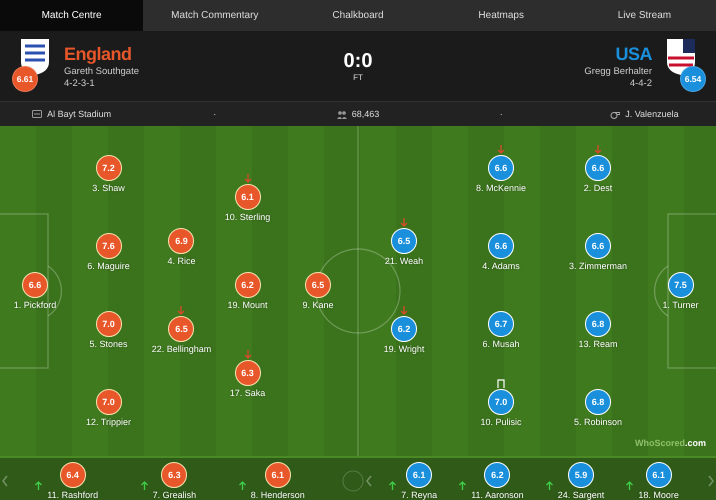 The width and height of the screenshot is (716, 500). What do you see at coordinates (80, 83) in the screenshot?
I see `formation: 4-2-3-1` at bounding box center [80, 83].